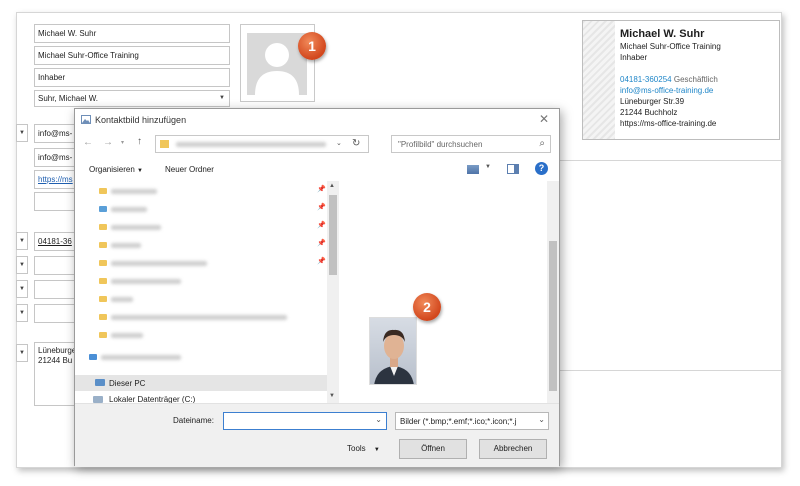  What do you see at coordinates (513, 169) in the screenshot?
I see `preview-pane-icon` at bounding box center [513, 169].